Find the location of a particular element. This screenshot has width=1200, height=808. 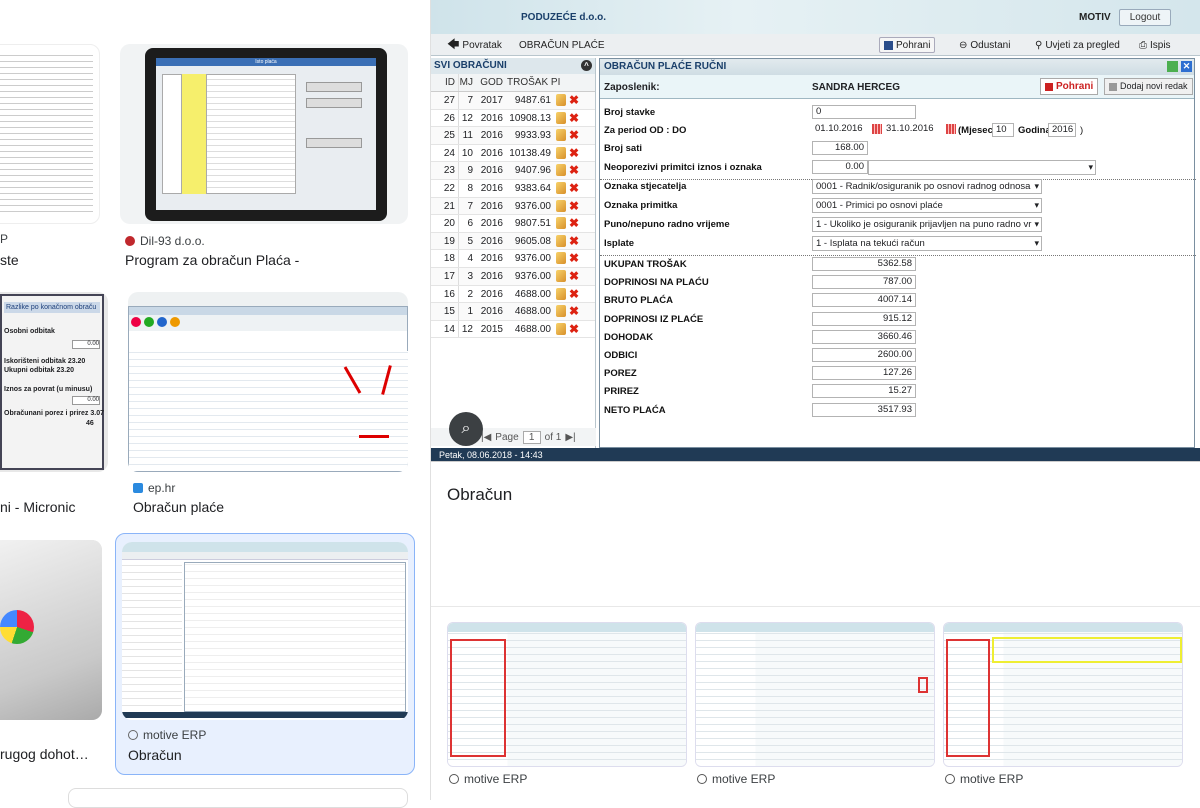

table-row: 21 7 2016 9376.00 ✖ is located at coordinates (513, 206).